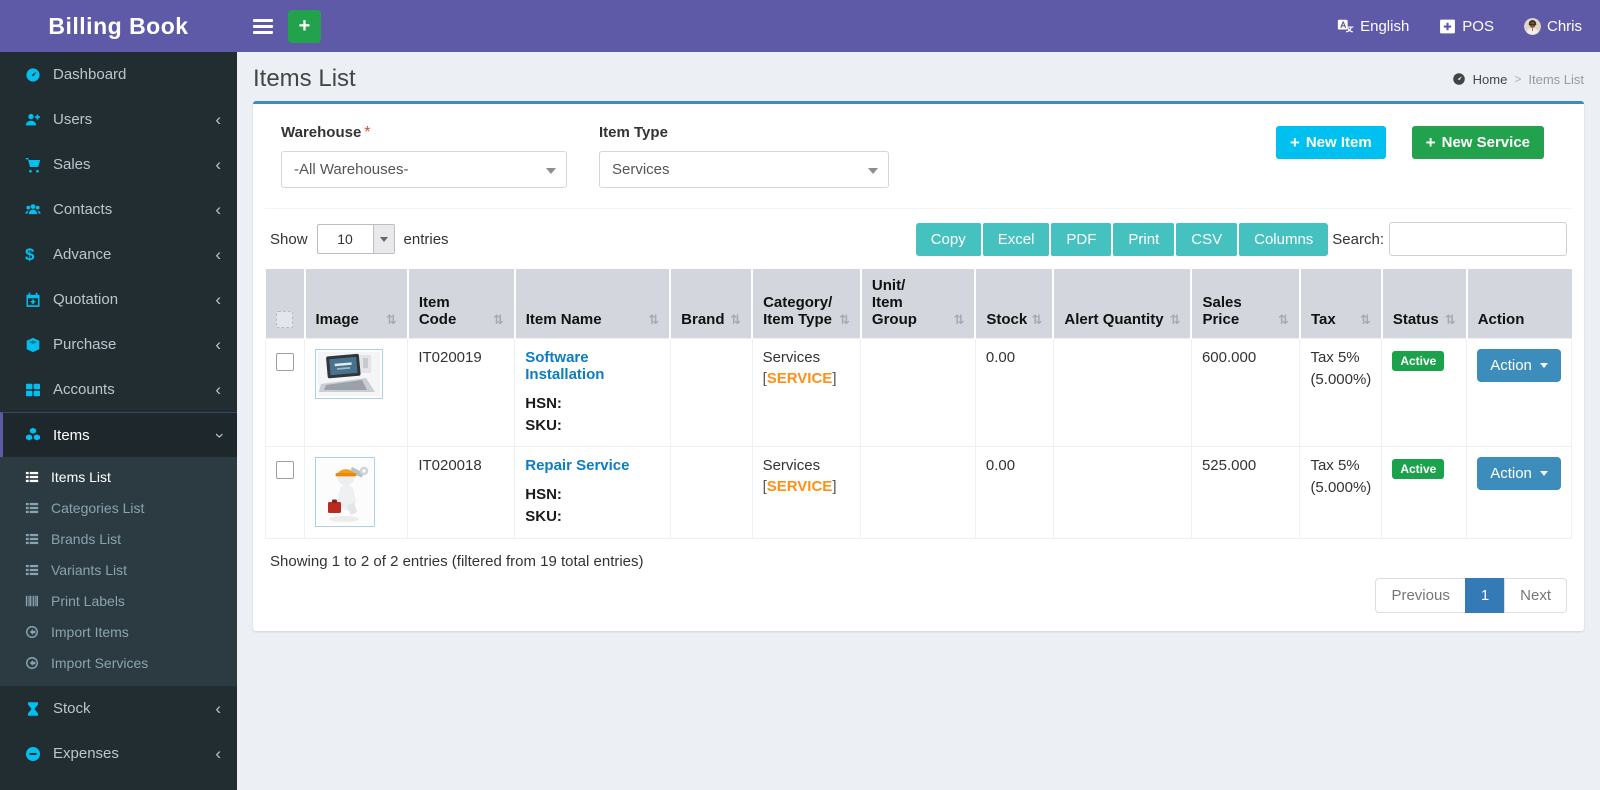 The width and height of the screenshot is (1600, 790). What do you see at coordinates (118, 434) in the screenshot?
I see `sidebar-item-items: Items ‹` at bounding box center [118, 434].